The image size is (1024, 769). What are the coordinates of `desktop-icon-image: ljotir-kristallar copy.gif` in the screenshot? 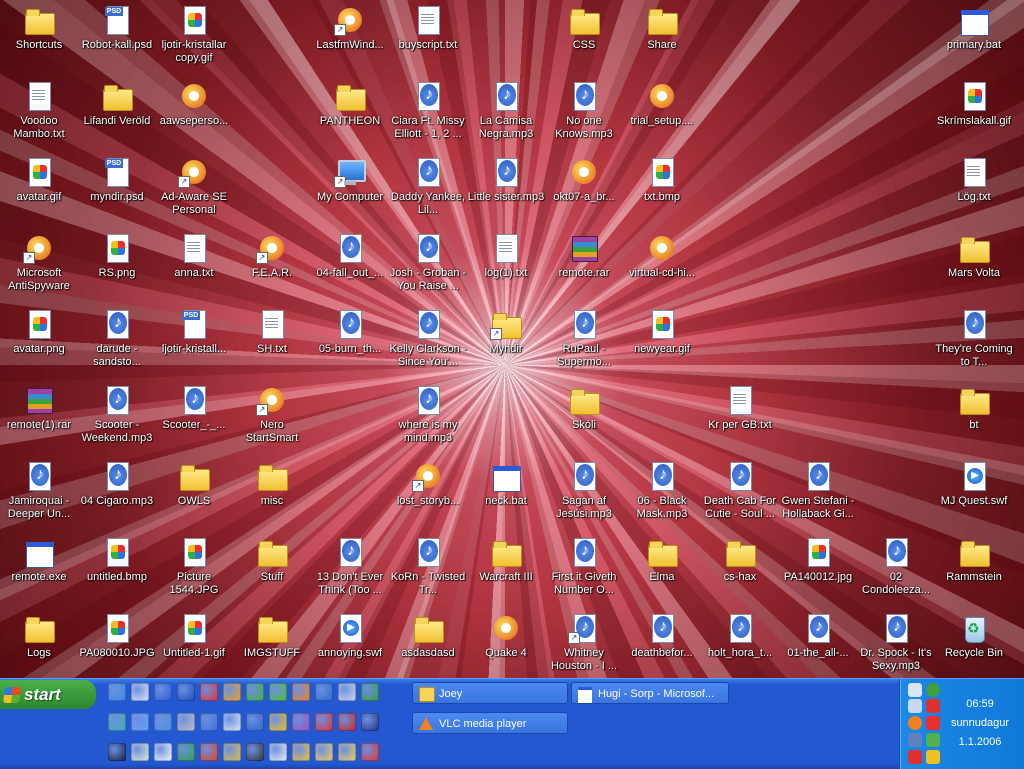 It's located at (194, 34).